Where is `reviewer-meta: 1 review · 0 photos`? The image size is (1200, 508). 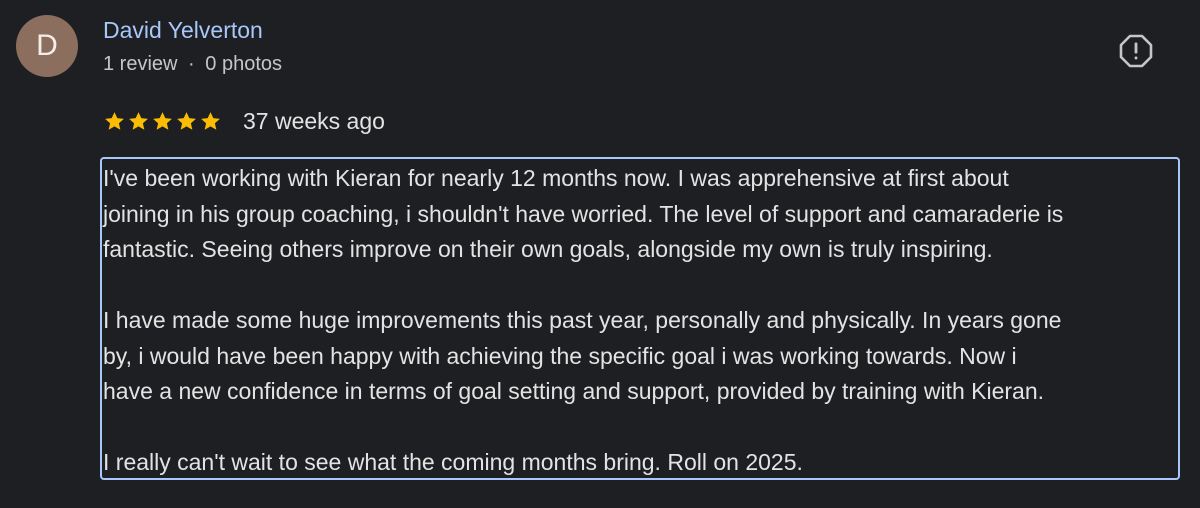
reviewer-meta: 1 review · 0 photos is located at coordinates (192, 64).